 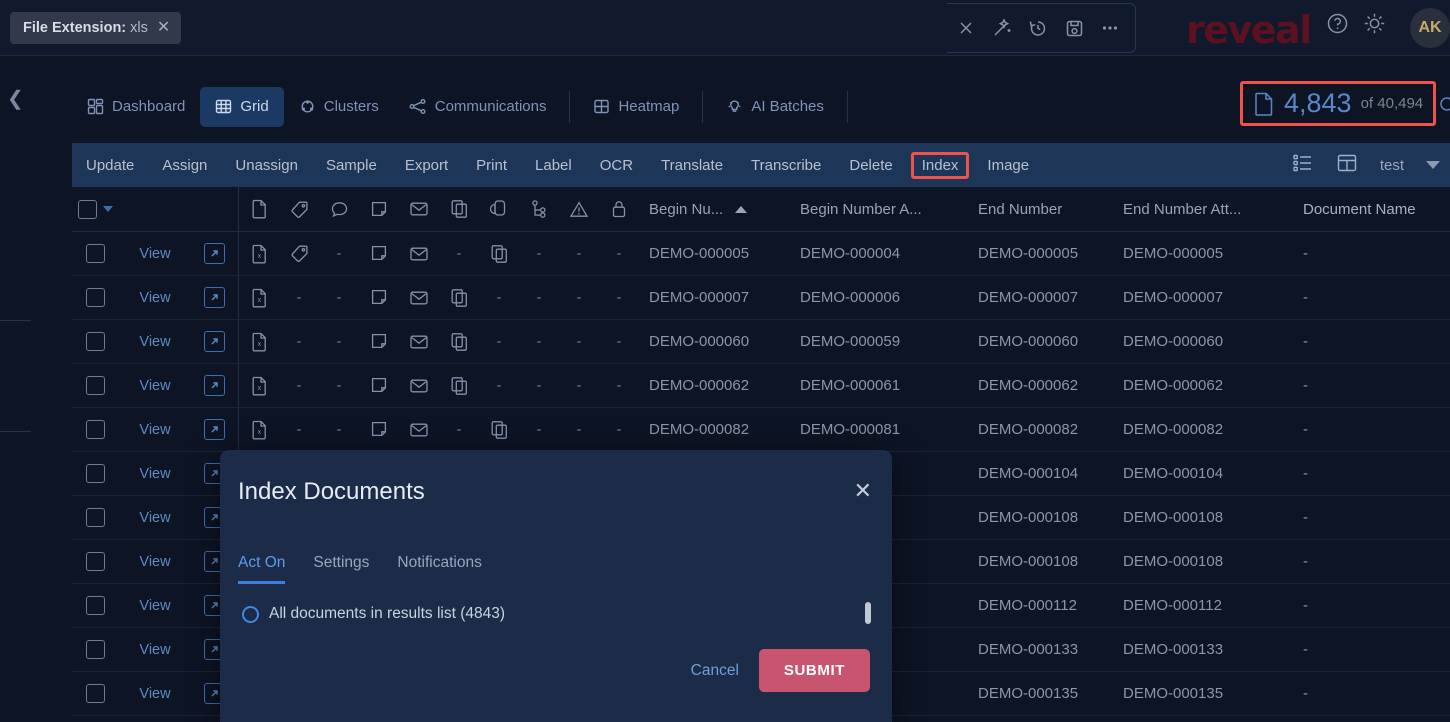 What do you see at coordinates (419, 209) in the screenshot?
I see `column-envelope-icon` at bounding box center [419, 209].